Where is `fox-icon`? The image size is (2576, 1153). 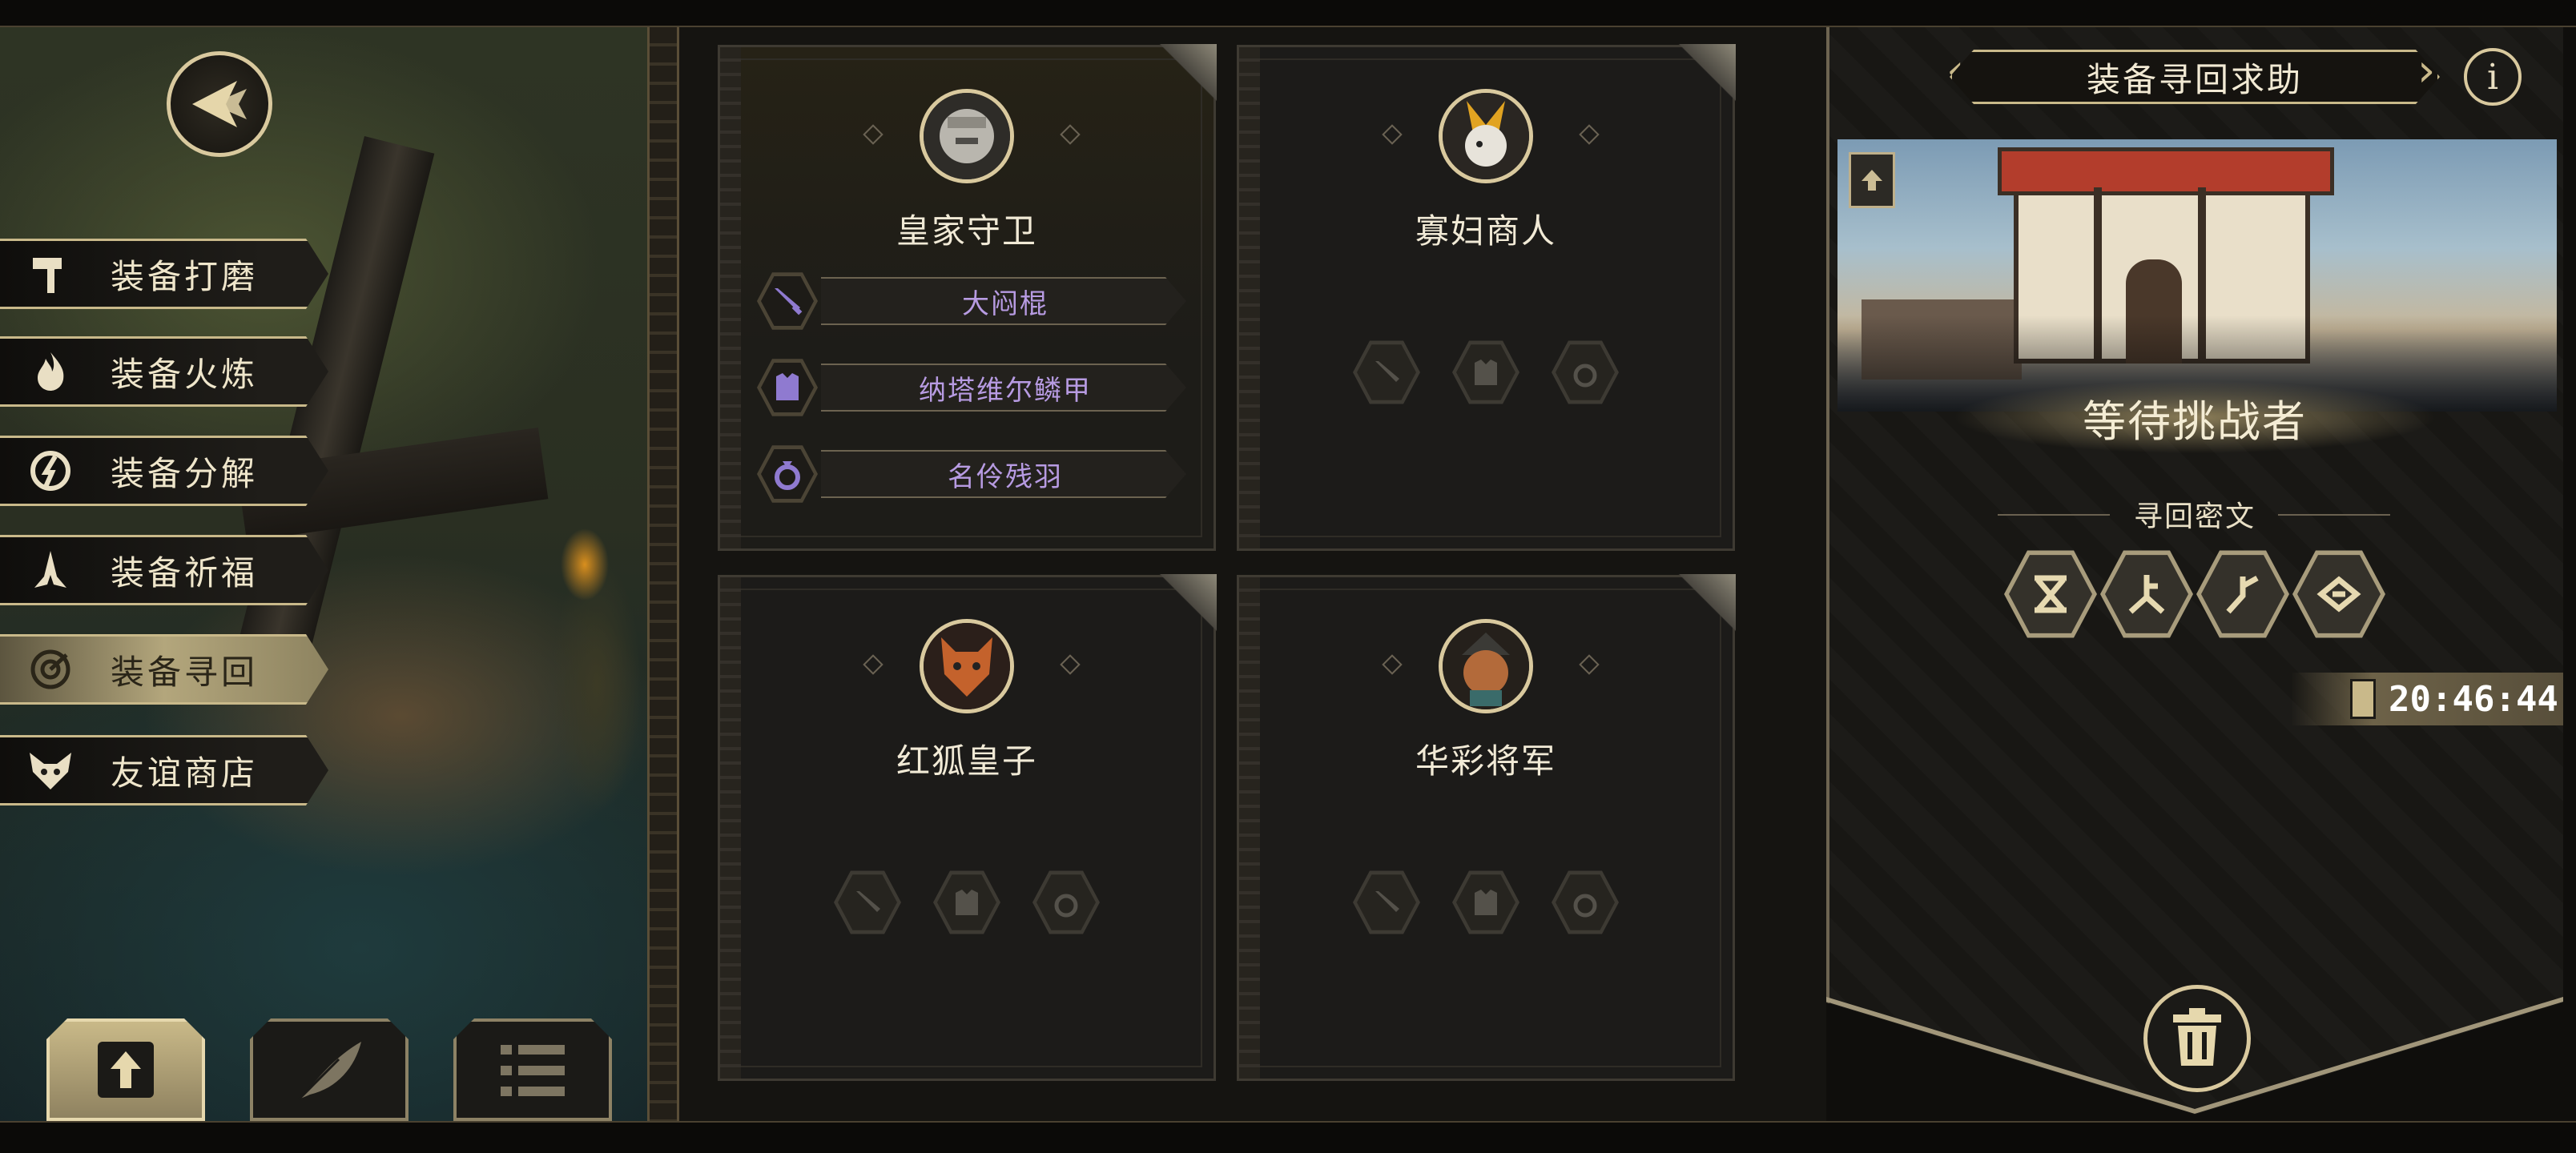 fox-icon is located at coordinates (50, 770).